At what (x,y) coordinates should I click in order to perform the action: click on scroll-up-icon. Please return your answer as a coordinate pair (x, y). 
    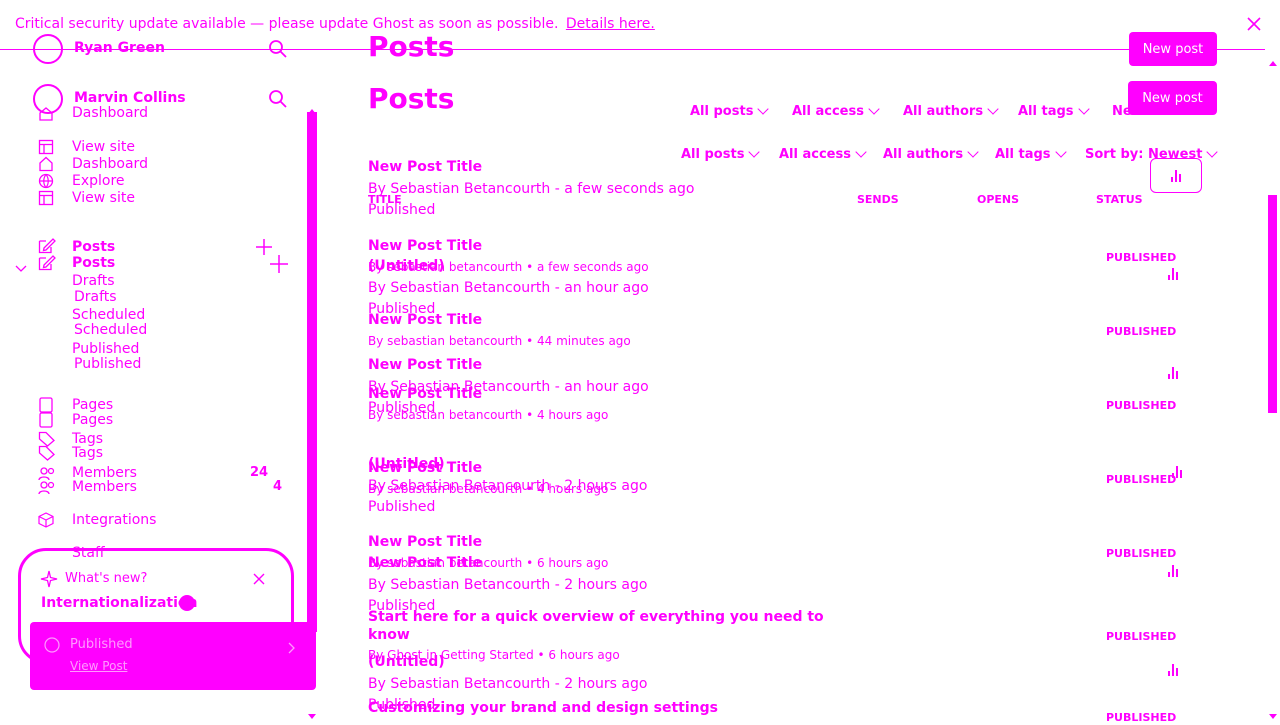
    Looking at the image, I should click on (1273, 61).